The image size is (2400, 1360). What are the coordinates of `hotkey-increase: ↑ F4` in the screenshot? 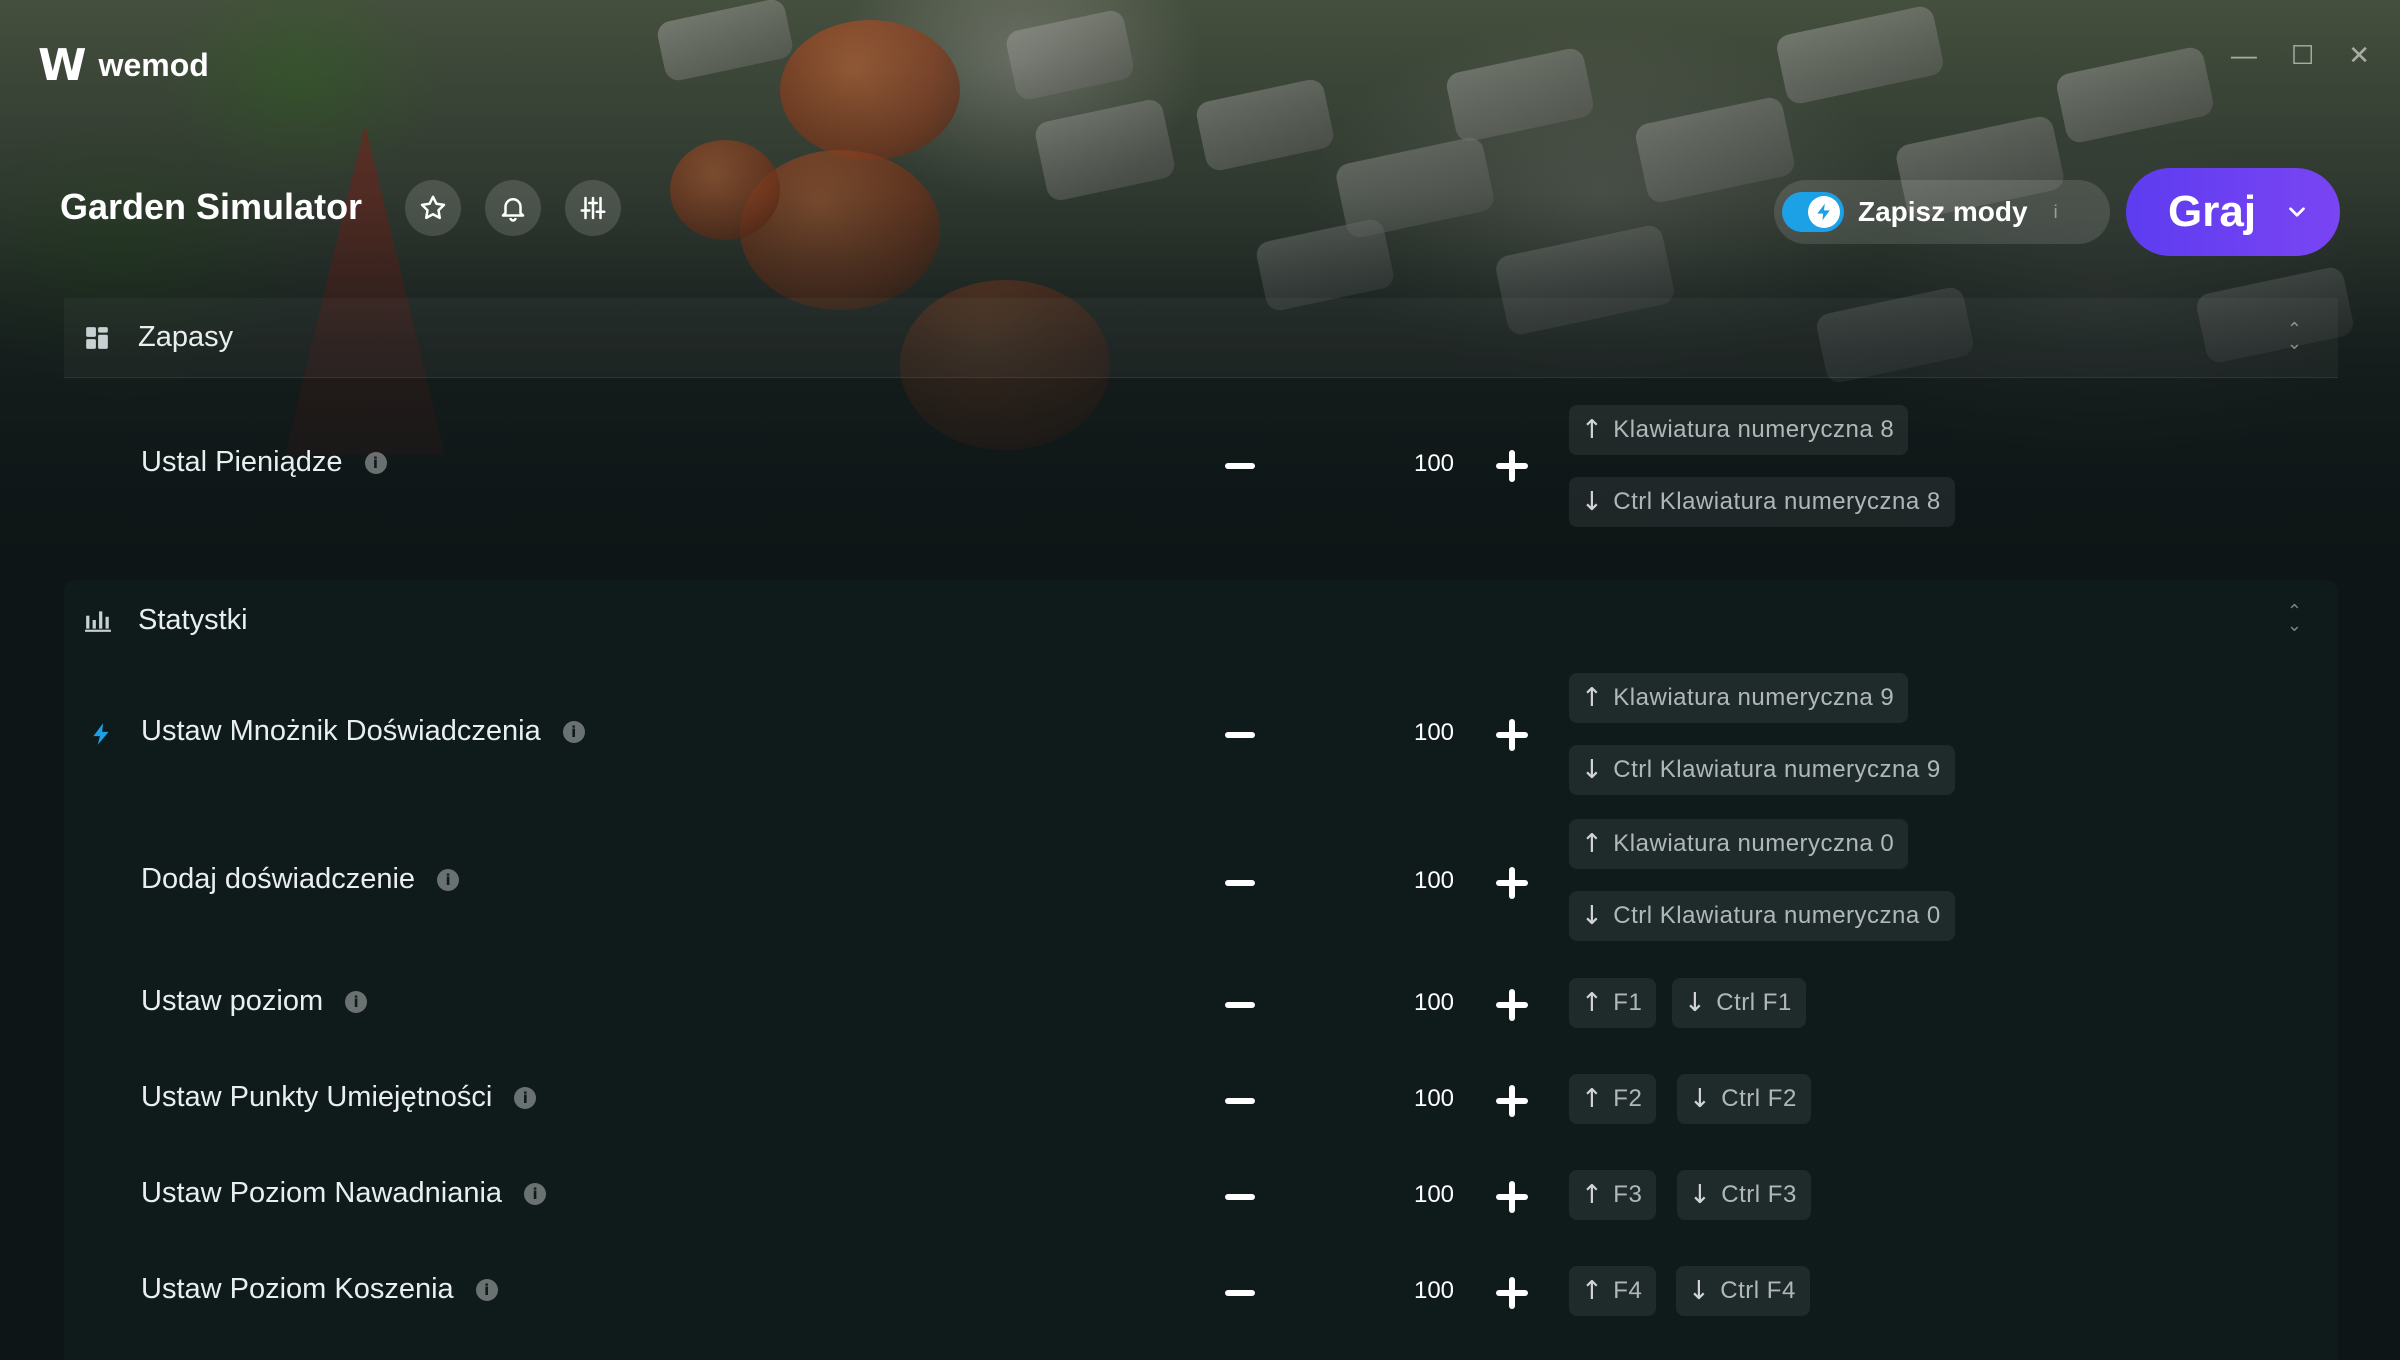 It's located at (1613, 1291).